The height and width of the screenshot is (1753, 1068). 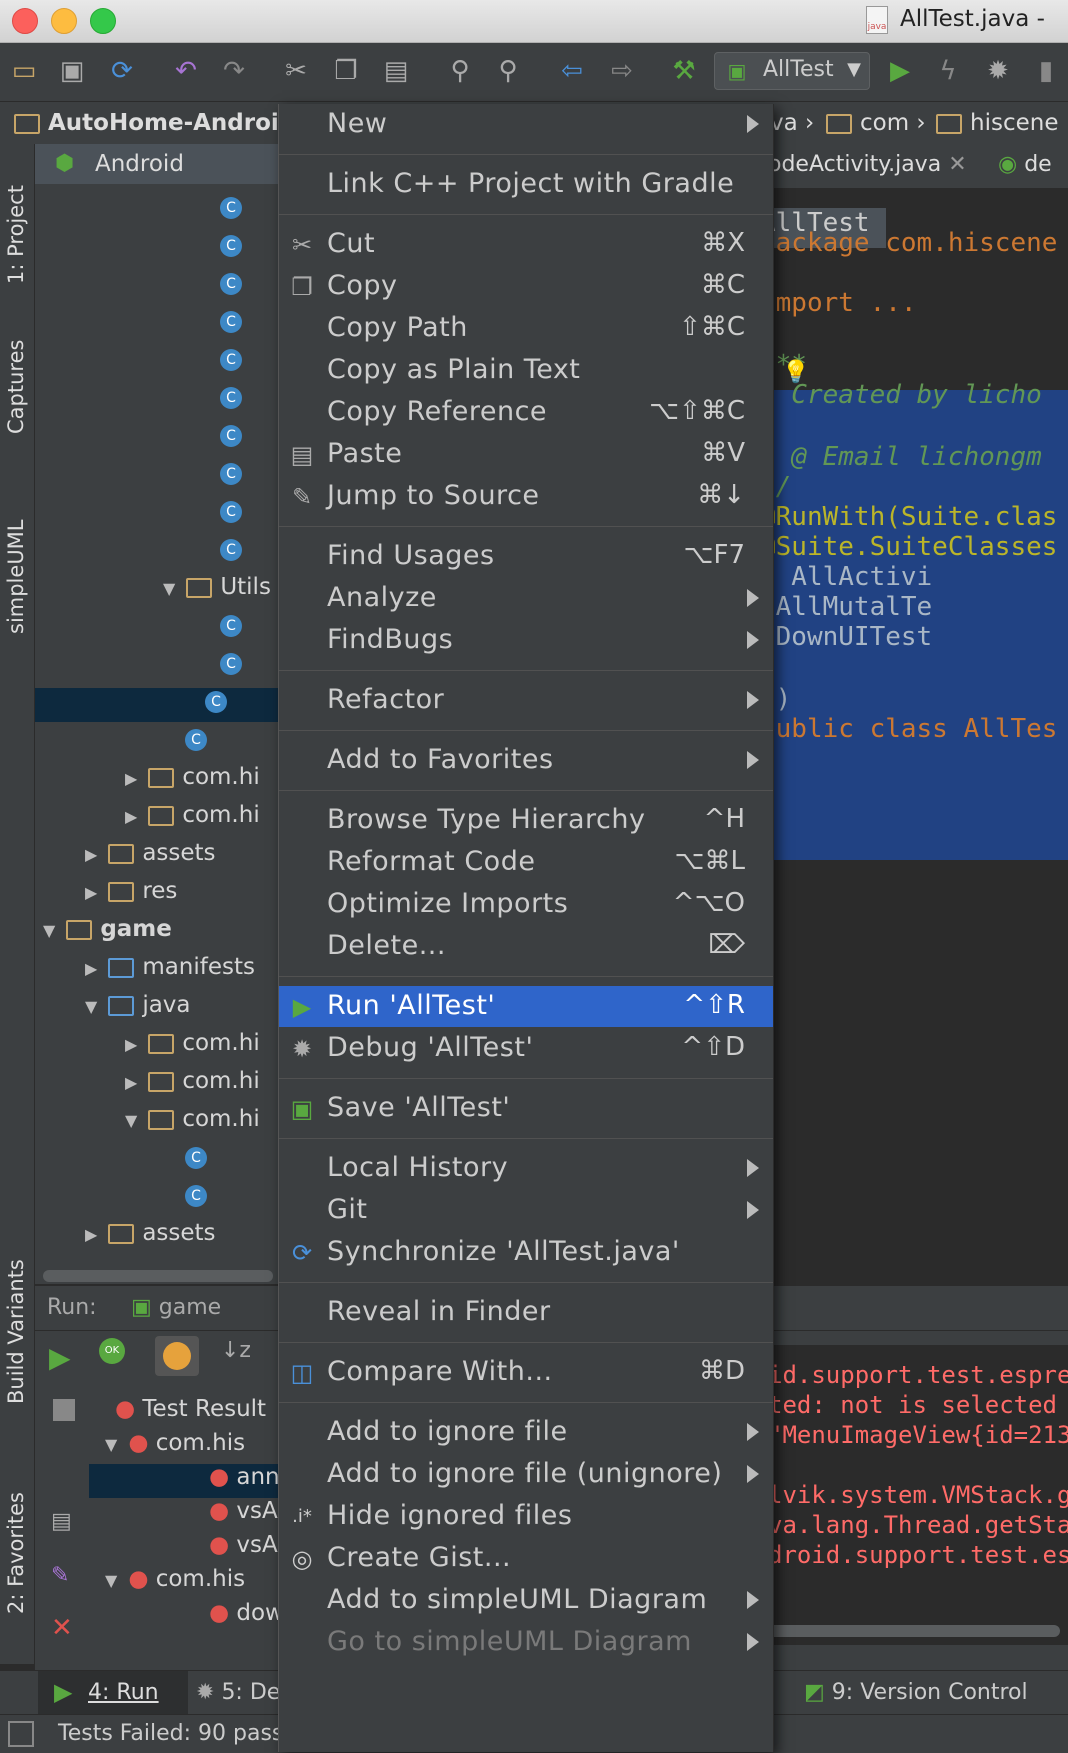 I want to click on make-project-icon: ⚒, so click(x=684, y=71).